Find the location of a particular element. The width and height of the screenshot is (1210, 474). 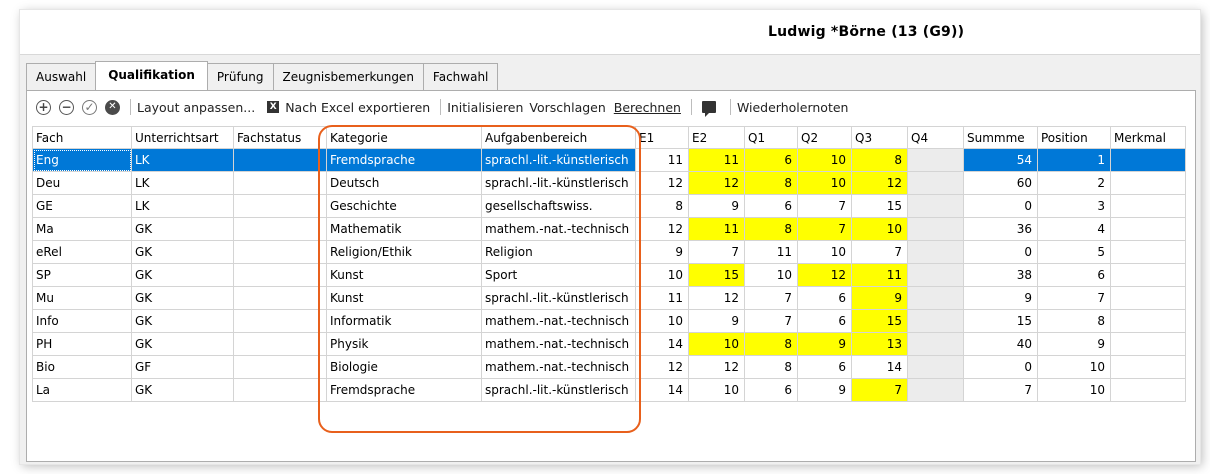

cell-summe: 0 is located at coordinates (1000, 252).